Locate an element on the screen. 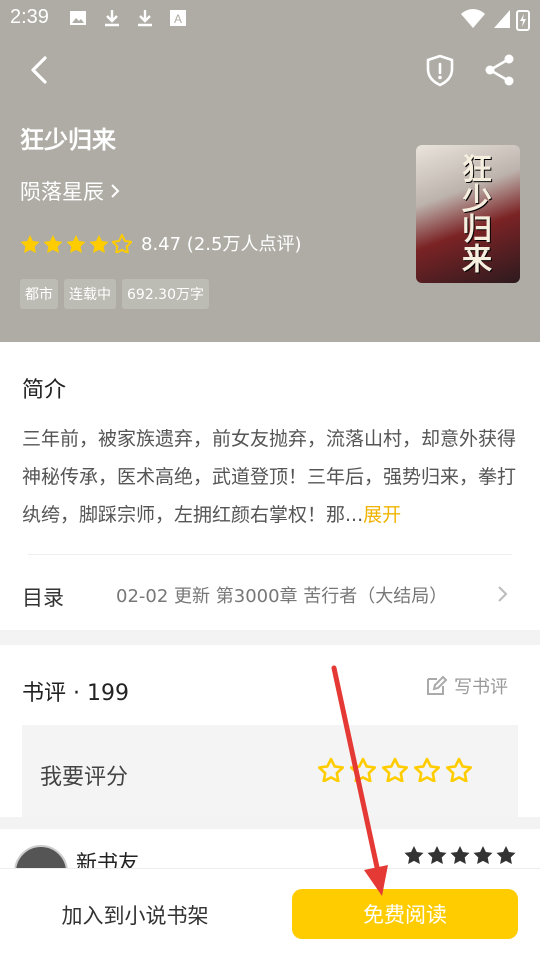 This screenshot has width=540, height=975. status-time: 2:39 is located at coordinates (29, 17).